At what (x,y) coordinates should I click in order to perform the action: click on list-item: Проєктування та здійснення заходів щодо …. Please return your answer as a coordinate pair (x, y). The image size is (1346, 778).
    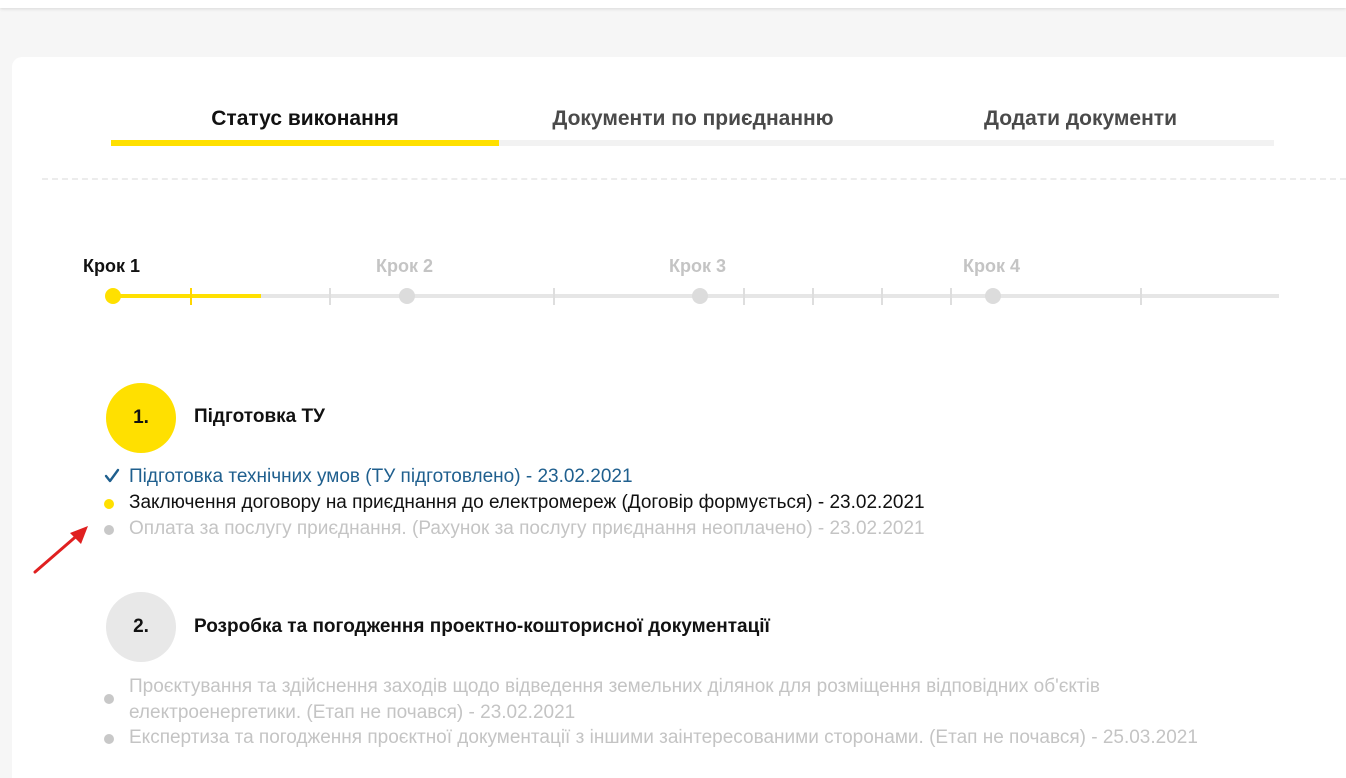
    Looking at the image, I should click on (686, 700).